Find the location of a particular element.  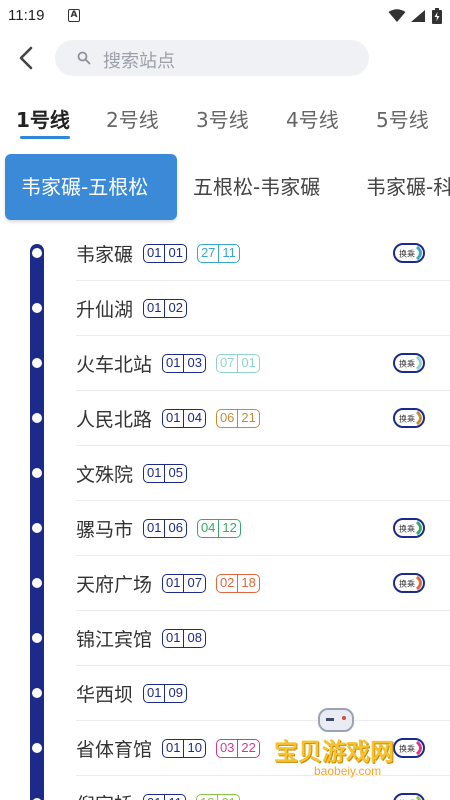

station-code-badge: 27 11 is located at coordinates (218, 253).